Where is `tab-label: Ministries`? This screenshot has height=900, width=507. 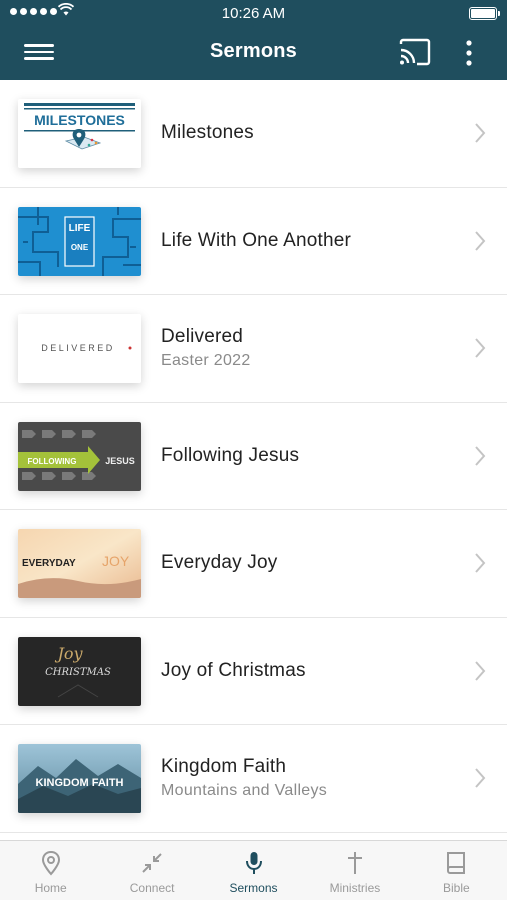
tab-label: Ministries is located at coordinates (355, 888).